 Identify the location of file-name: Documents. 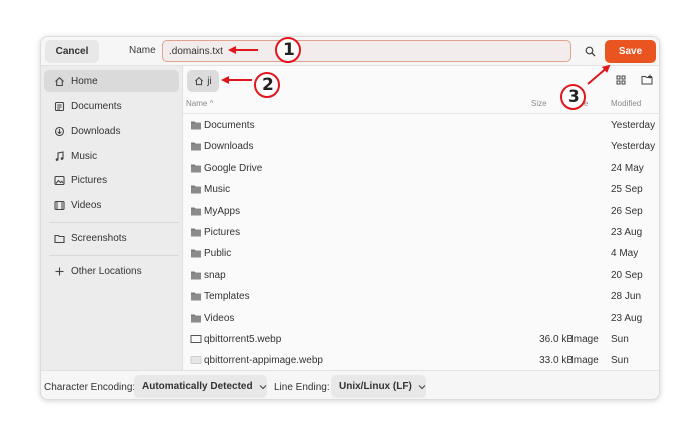
(229, 125).